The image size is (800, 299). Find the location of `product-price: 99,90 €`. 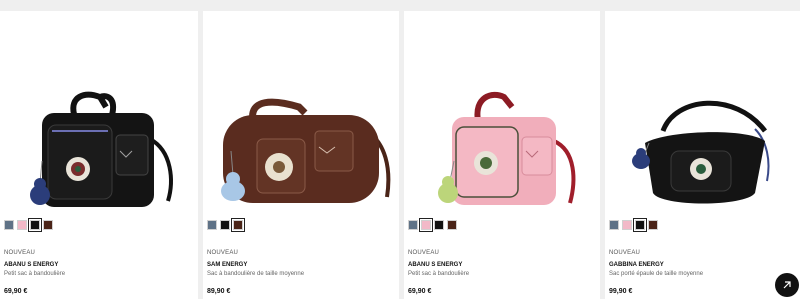

product-price: 99,90 € is located at coordinates (621, 291).